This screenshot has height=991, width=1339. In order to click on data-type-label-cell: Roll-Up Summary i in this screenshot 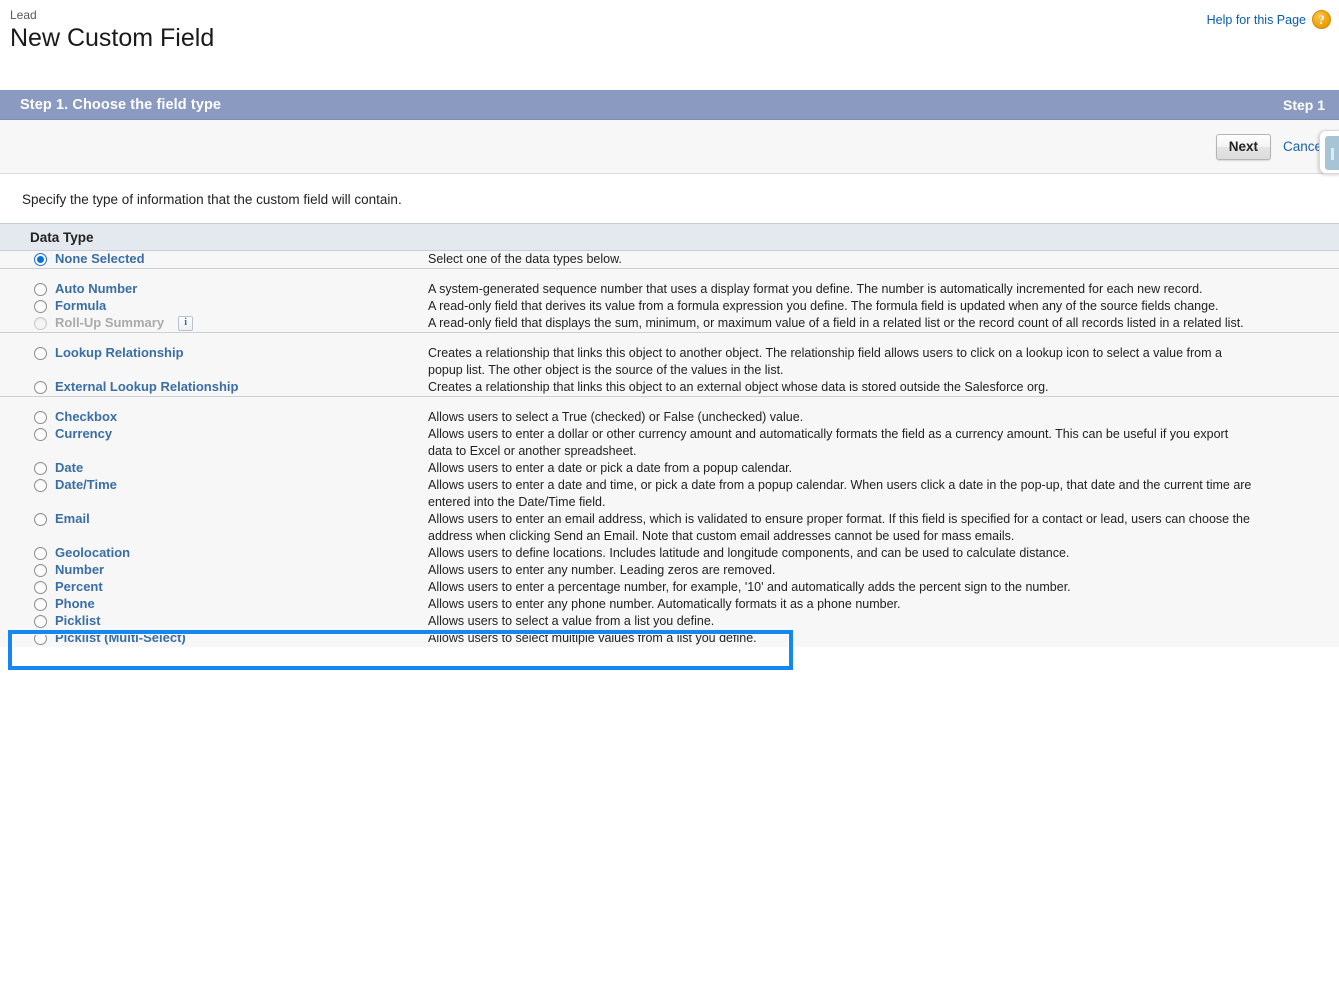, I will do `click(214, 324)`.